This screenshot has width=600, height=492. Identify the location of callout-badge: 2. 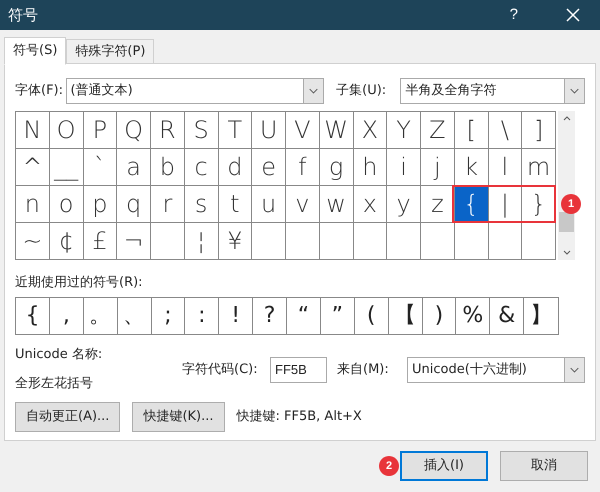
(389, 466).